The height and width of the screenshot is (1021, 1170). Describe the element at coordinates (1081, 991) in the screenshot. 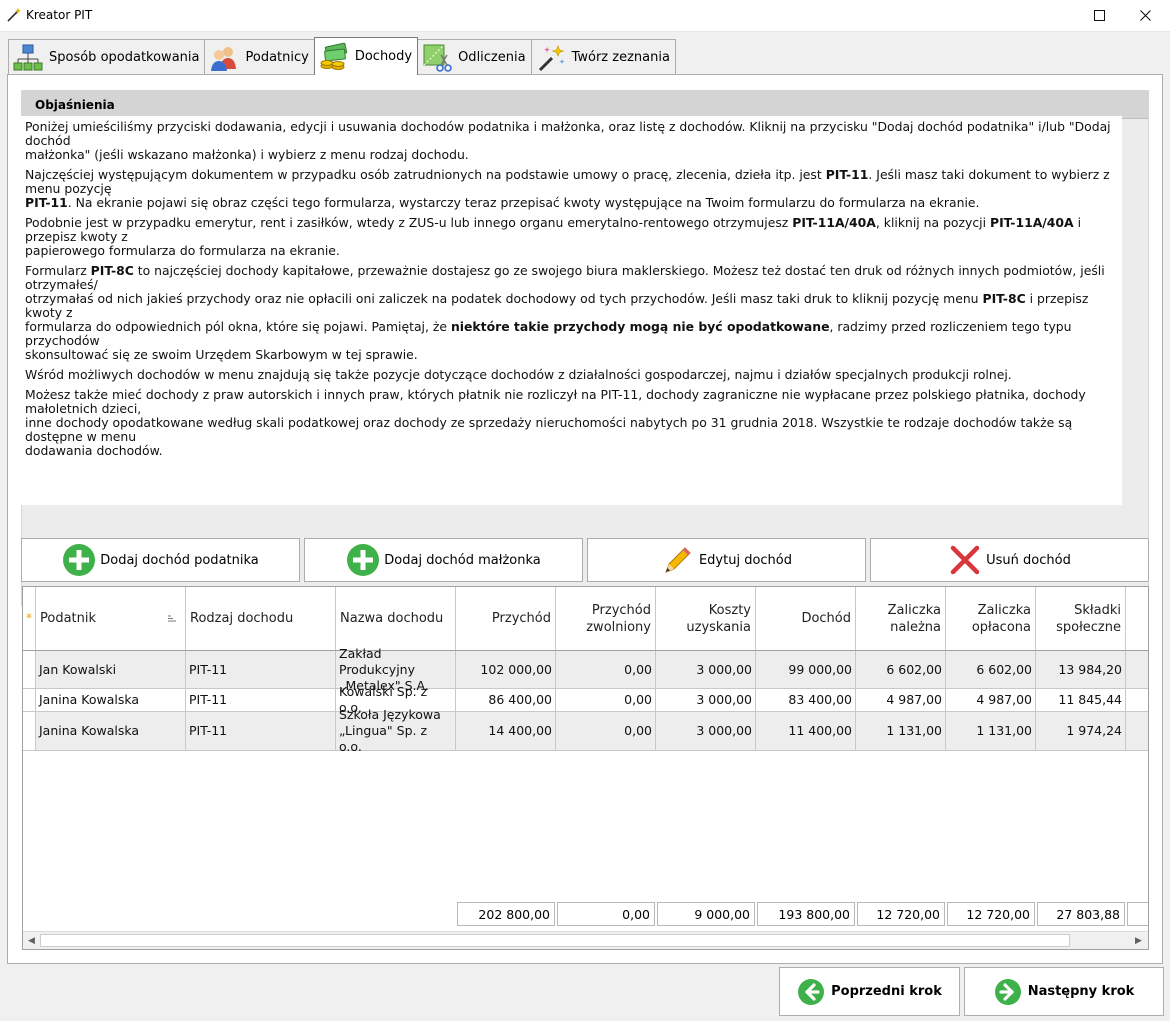

I see `button-label: Następny krok` at that location.